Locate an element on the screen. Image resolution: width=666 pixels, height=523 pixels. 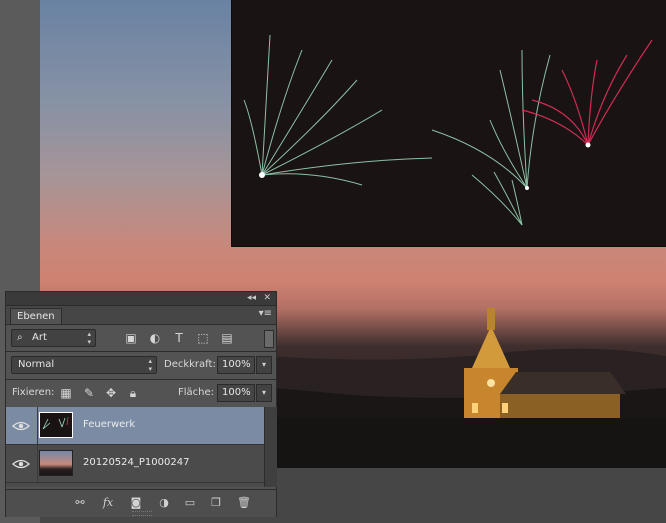
group-folder-icon: ▭ is located at coordinates (190, 503).